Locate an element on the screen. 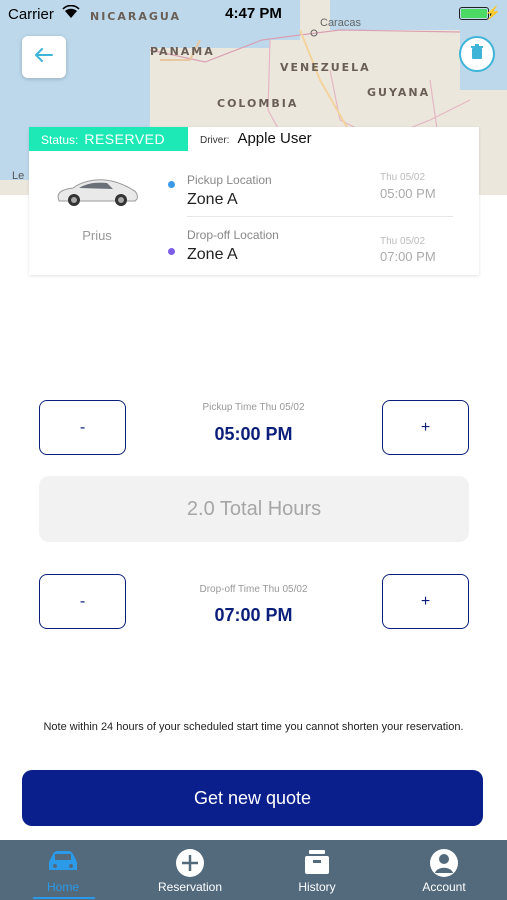  pickup-date: Thu 05/02 is located at coordinates (403, 177).